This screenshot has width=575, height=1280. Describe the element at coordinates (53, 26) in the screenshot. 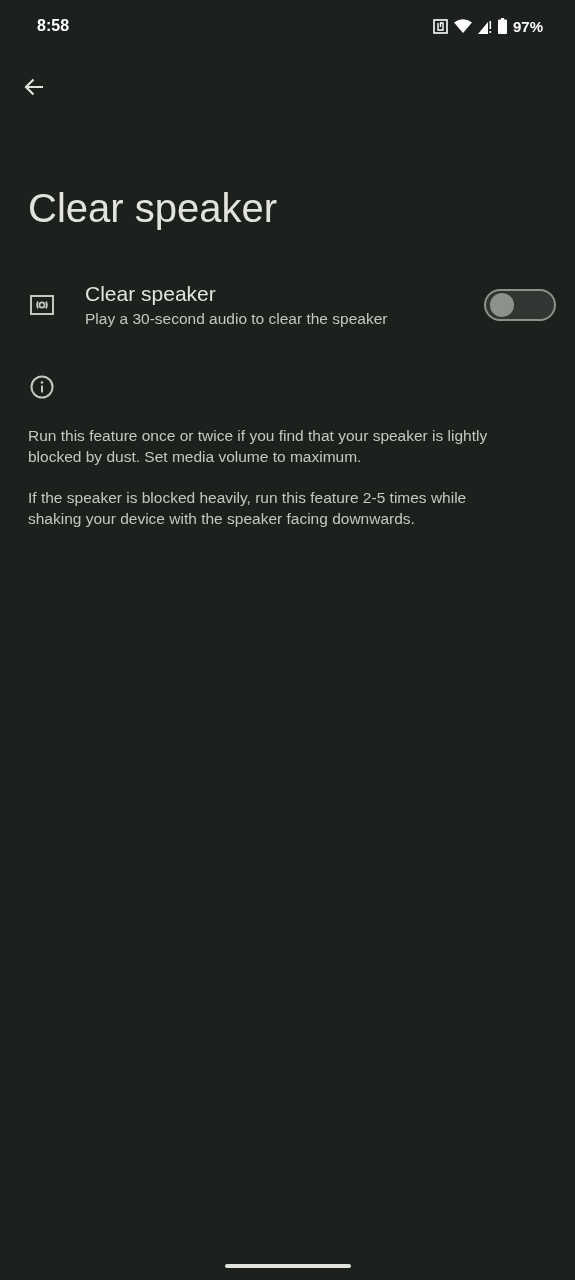

I see `status-time: 8:58` at that location.